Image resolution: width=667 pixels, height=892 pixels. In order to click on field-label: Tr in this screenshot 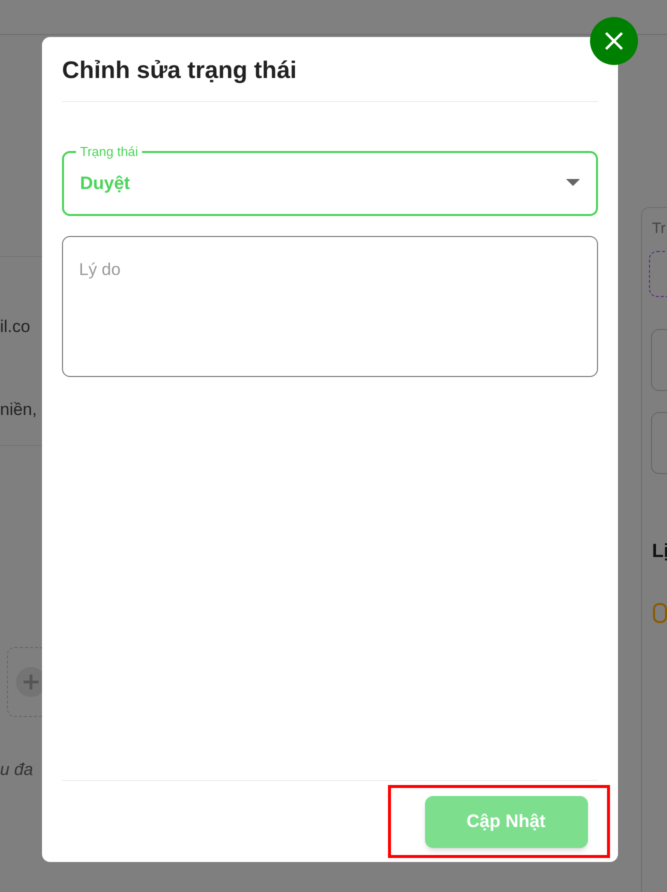, I will do `click(659, 229)`.